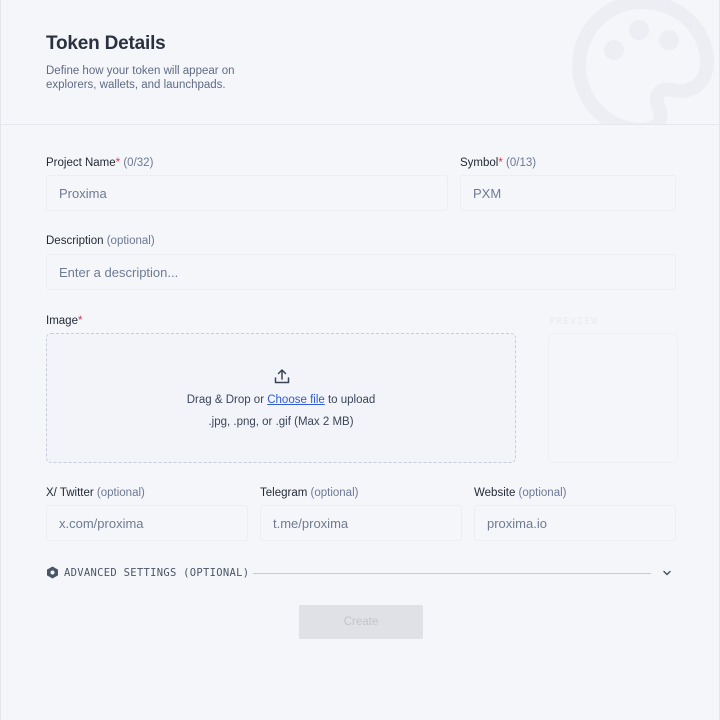  I want to click on image-label: Image*, so click(64, 321).